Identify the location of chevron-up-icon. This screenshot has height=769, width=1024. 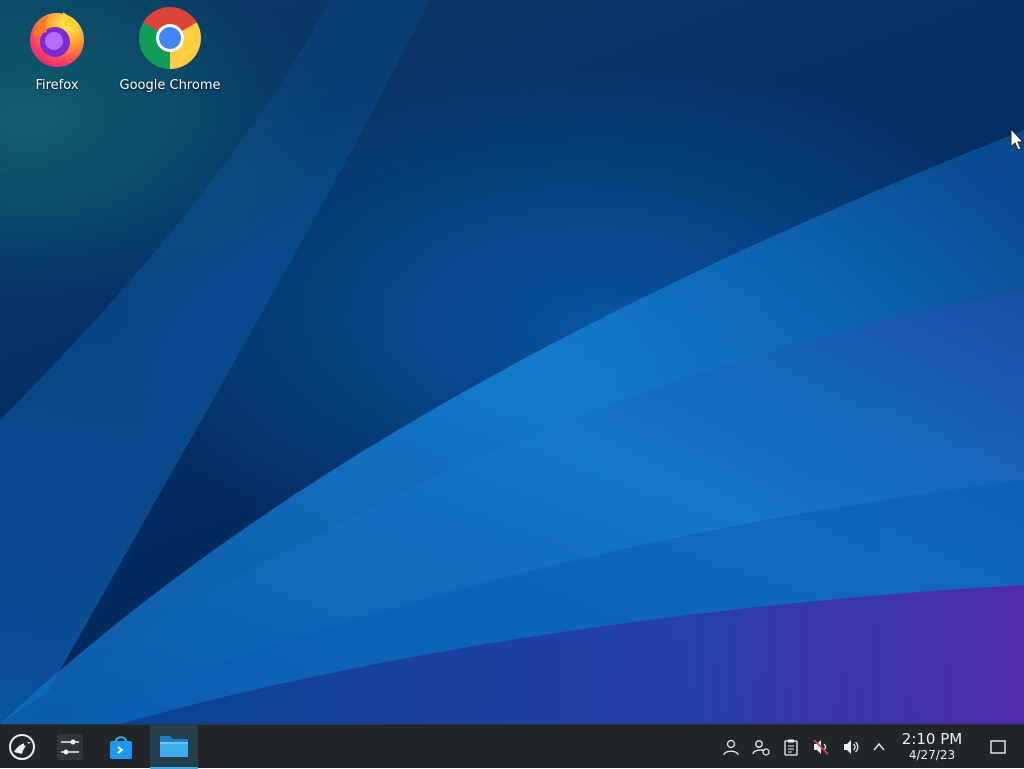
(879, 746).